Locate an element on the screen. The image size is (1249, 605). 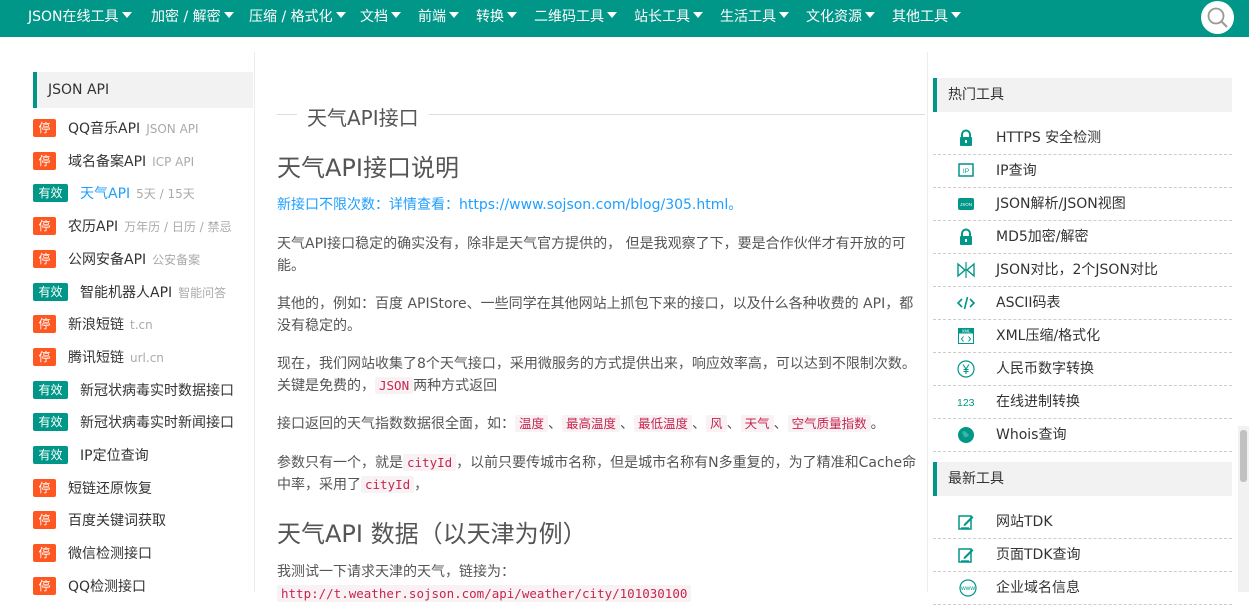
hot-tools-header: 热门工具 is located at coordinates (1082, 95).